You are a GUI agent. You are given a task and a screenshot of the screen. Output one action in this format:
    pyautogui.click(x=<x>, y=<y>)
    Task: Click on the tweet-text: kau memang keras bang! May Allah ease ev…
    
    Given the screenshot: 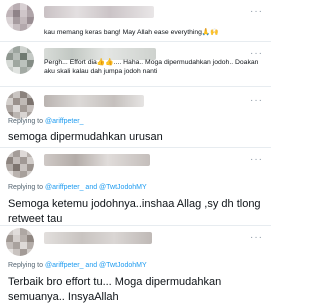 What is the action you would take?
    pyautogui.click(x=131, y=32)
    